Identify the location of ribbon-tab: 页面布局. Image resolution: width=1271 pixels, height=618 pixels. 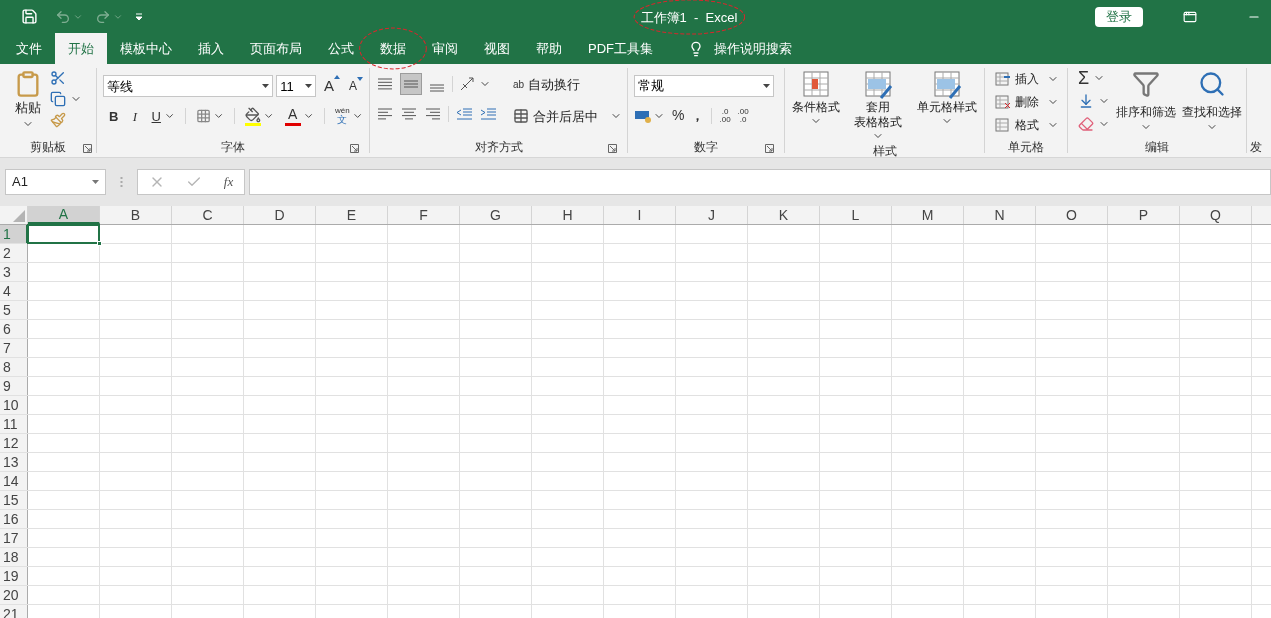
(276, 48).